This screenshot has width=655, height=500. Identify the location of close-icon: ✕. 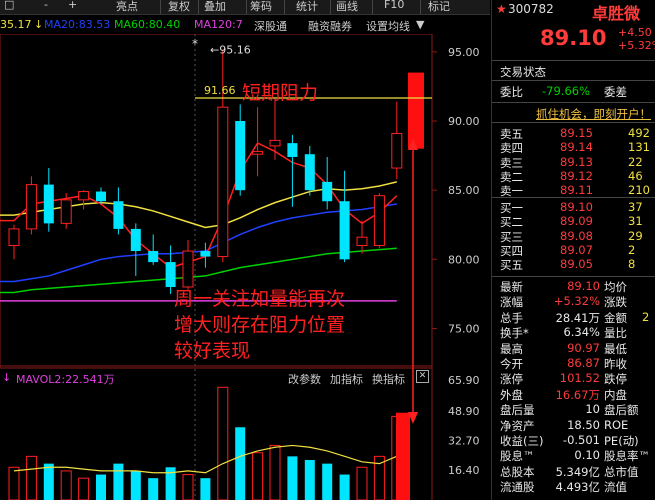
(422, 376).